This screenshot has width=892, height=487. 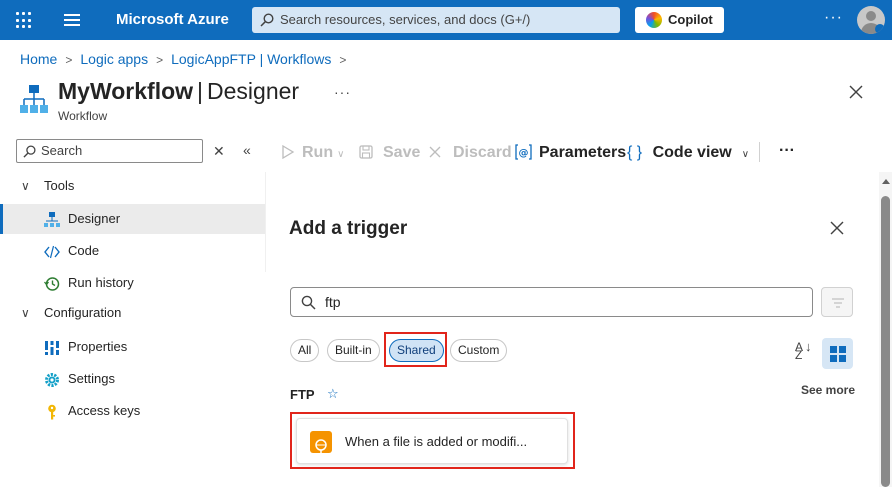 I want to click on code-view-button: { } Code view ∨, so click(x=688, y=153).